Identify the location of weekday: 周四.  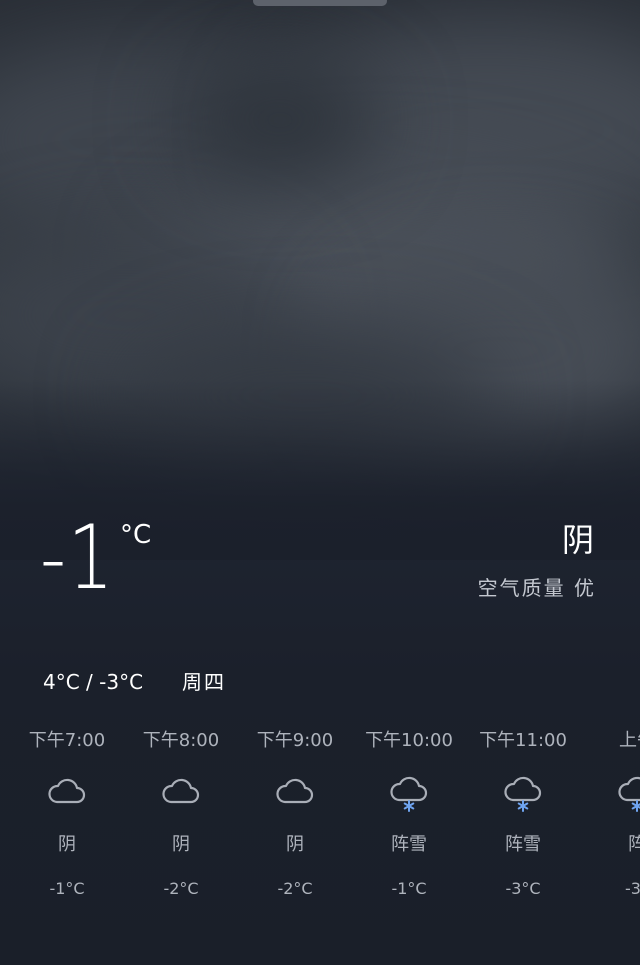
(204, 682).